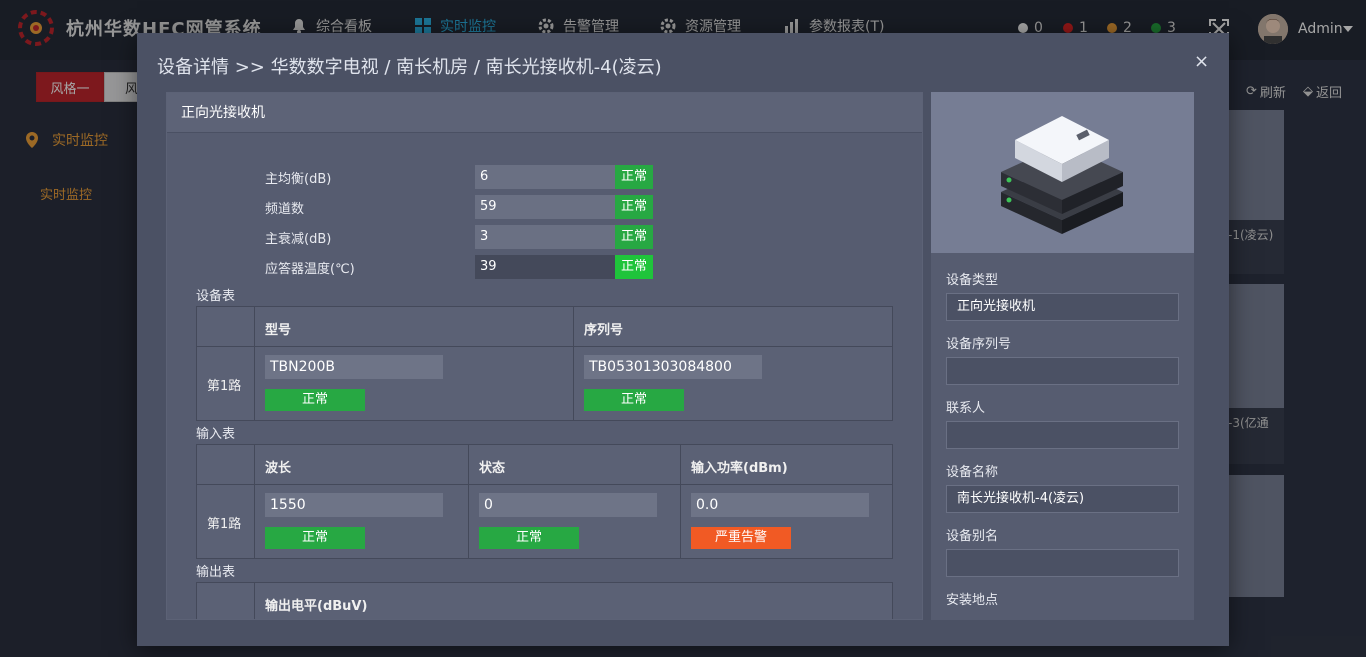  Describe the element at coordinates (741, 538) in the screenshot. I see `alarm-badge: 严重告警` at that location.